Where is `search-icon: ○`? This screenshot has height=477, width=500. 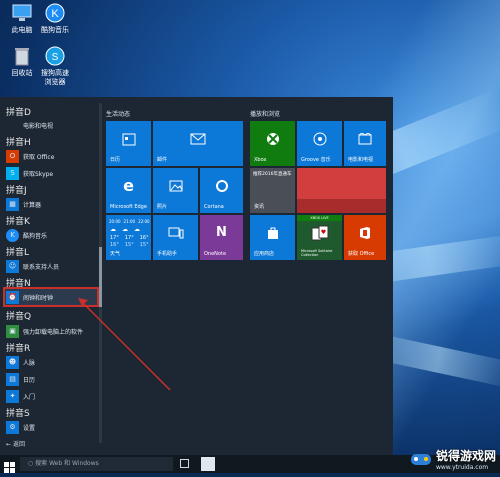
search-icon: ○ is located at coordinates (31, 463).